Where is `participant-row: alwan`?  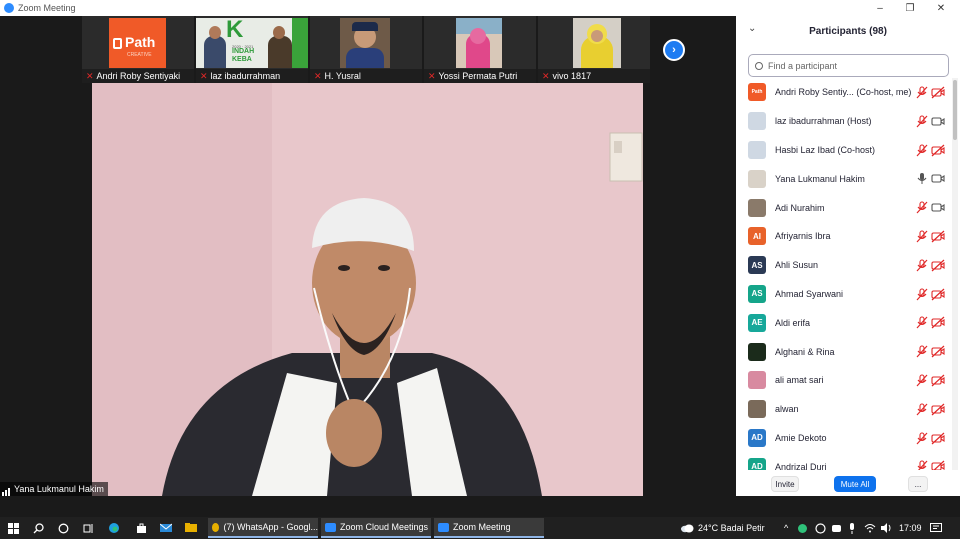 participant-row: alwan is located at coordinates (844, 409).